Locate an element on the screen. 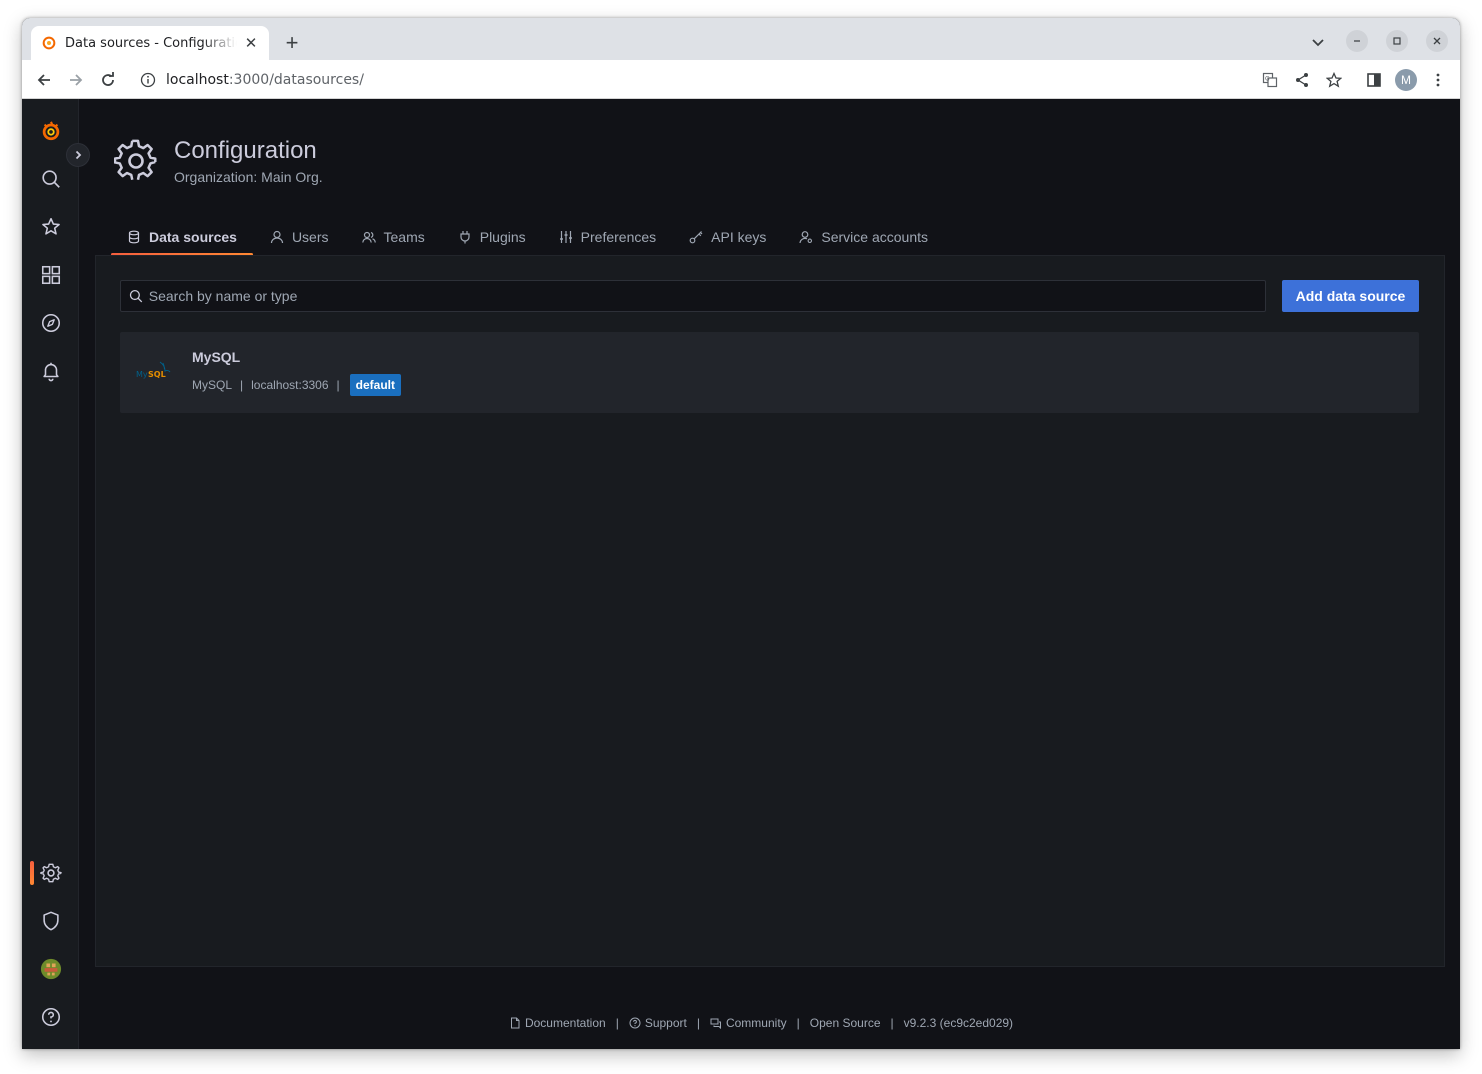 The image size is (1482, 1074). url-host: localhost is located at coordinates (197, 79).